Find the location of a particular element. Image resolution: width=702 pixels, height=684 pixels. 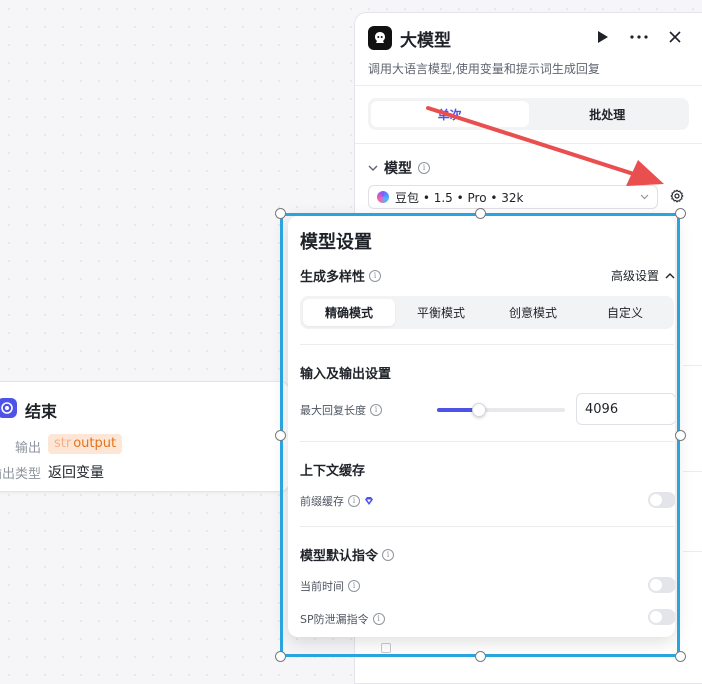

diversity-label: 生成多样性 i is located at coordinates (341, 275).